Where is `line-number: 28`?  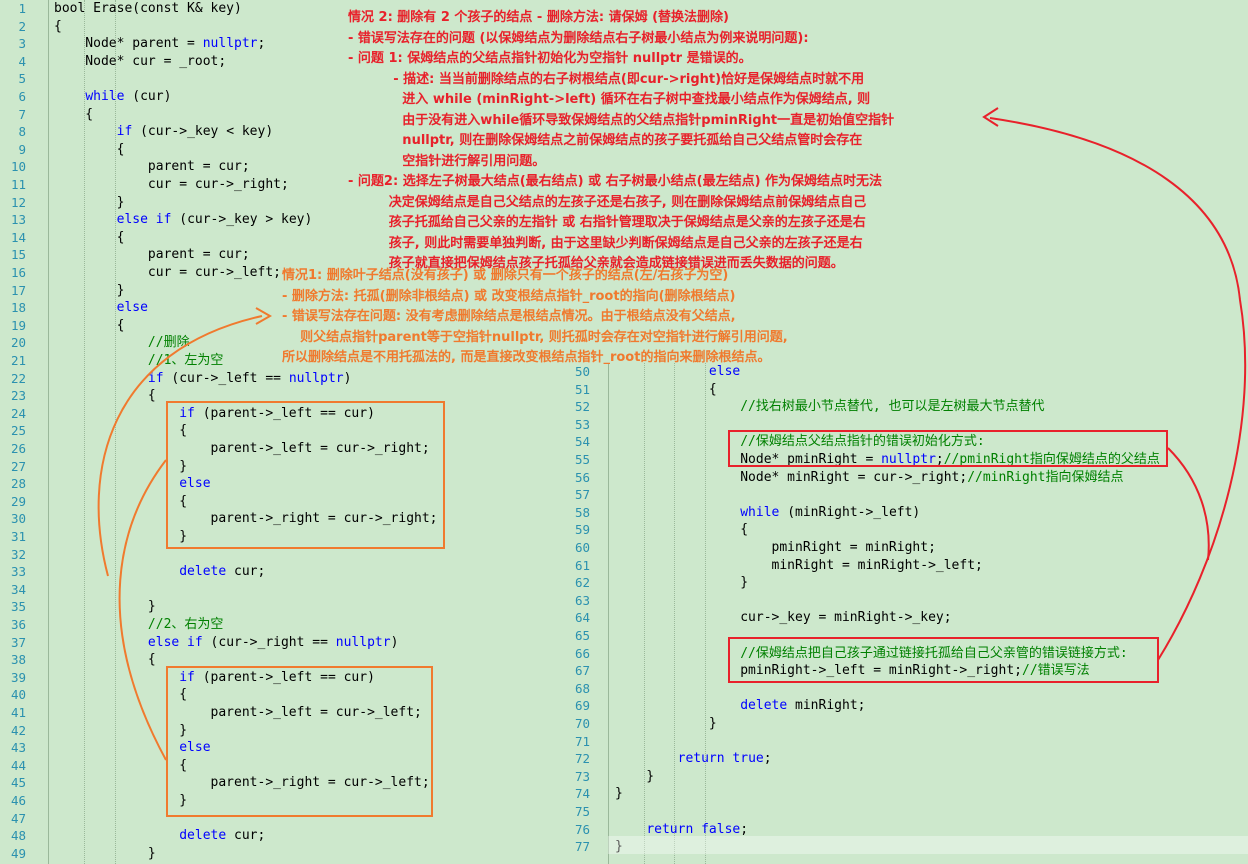
line-number: 28 is located at coordinates (18, 484).